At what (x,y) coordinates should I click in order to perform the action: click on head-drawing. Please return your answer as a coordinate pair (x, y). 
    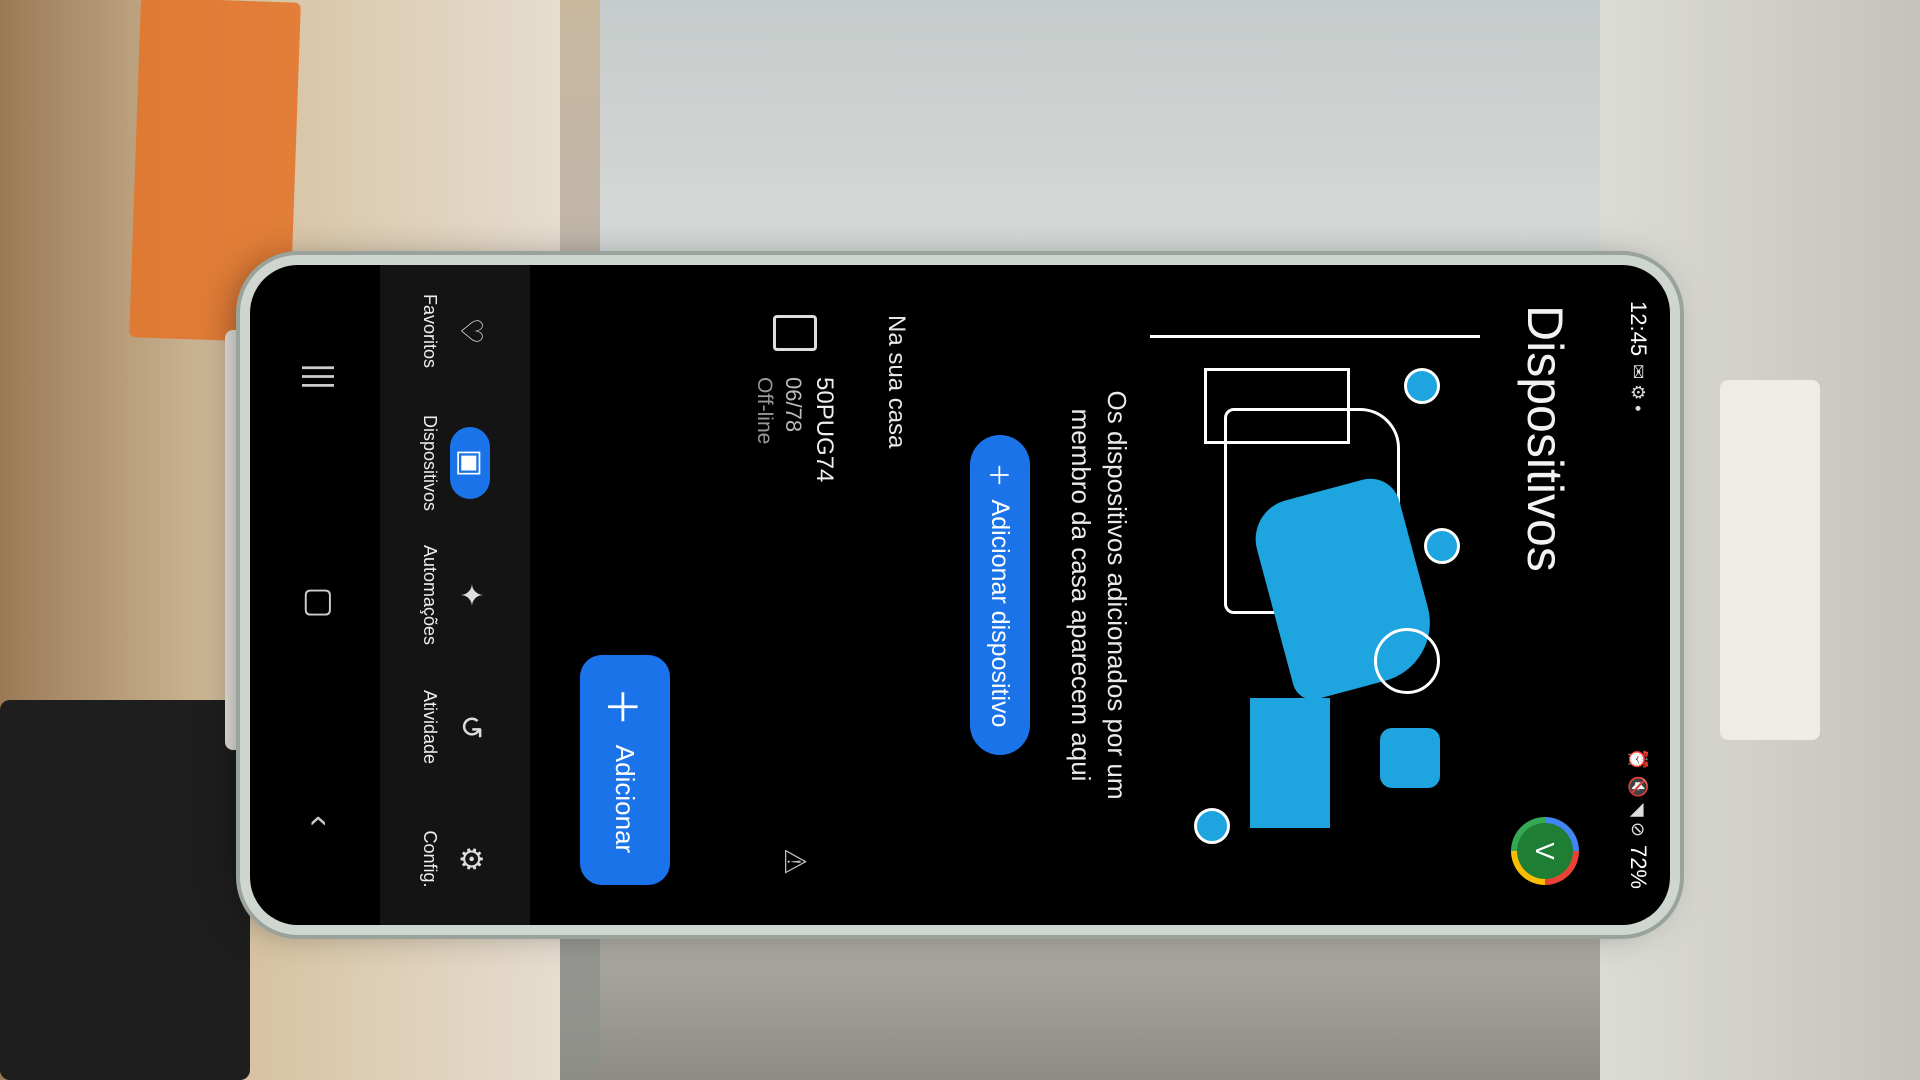
    Looking at the image, I should click on (1407, 661).